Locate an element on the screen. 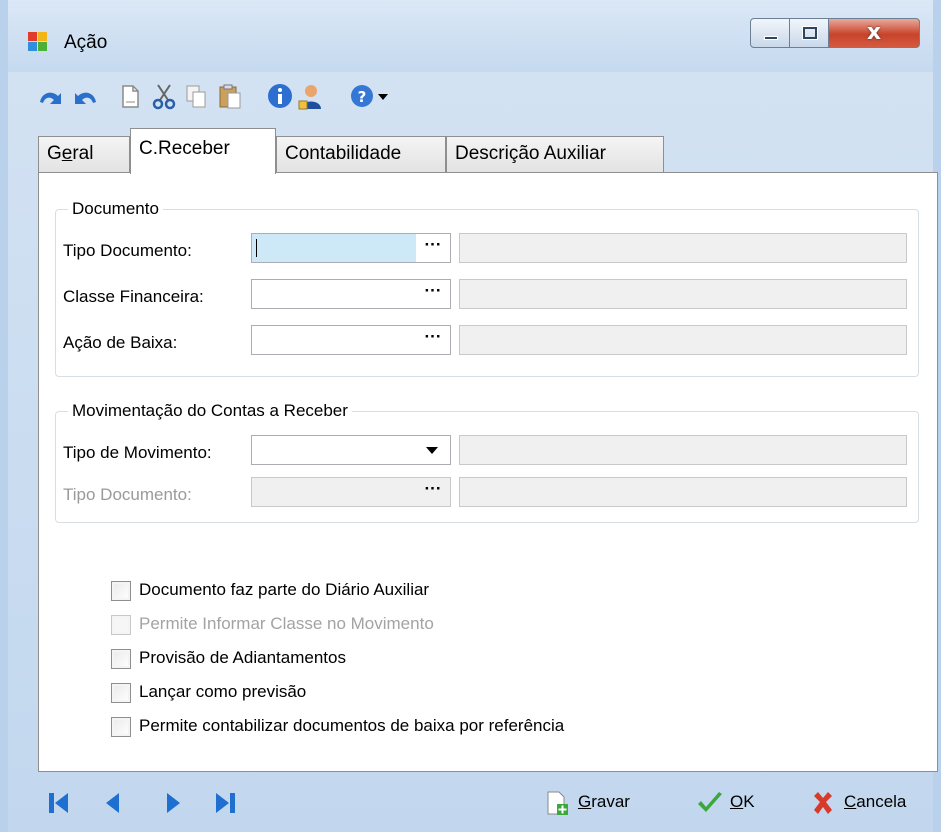 This screenshot has height=832, width=941. classe-financeira-lookup-button: ··· is located at coordinates (433, 294).